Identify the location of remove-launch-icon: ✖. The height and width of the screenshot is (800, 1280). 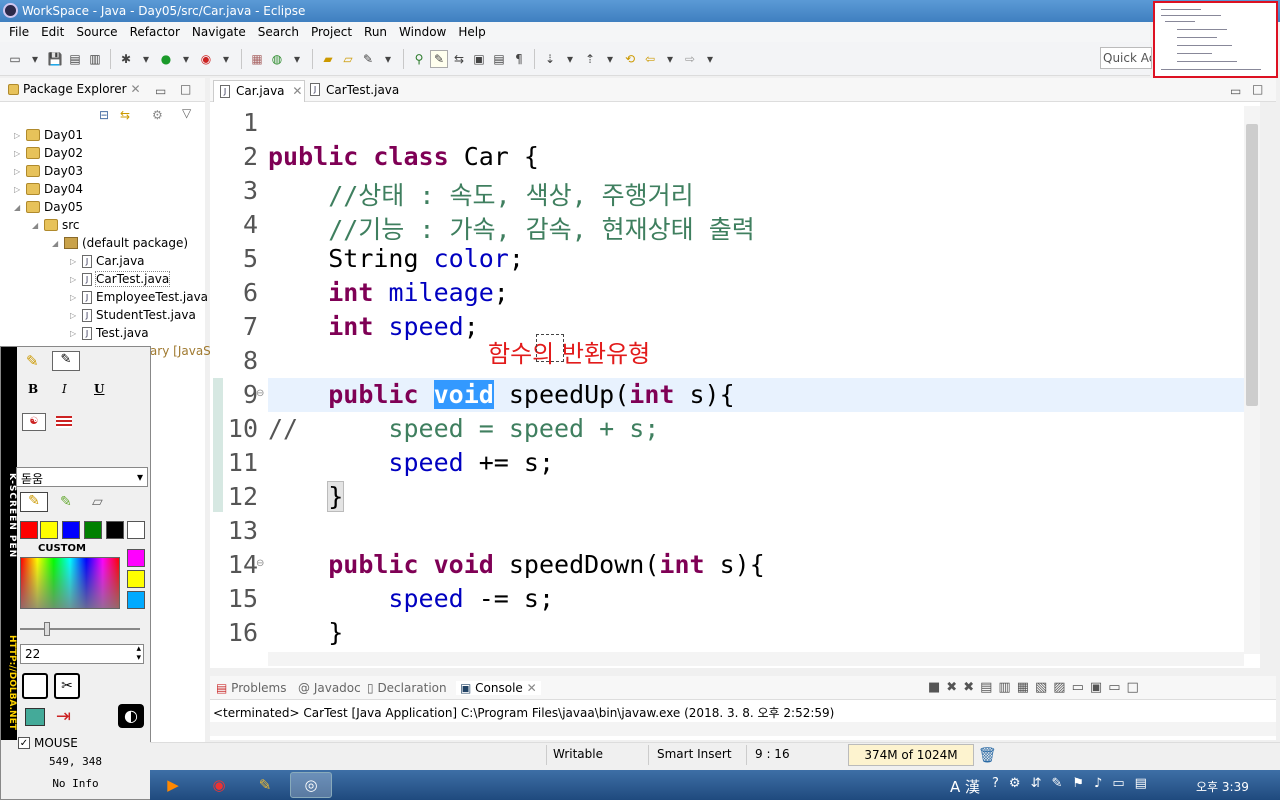
(951, 687).